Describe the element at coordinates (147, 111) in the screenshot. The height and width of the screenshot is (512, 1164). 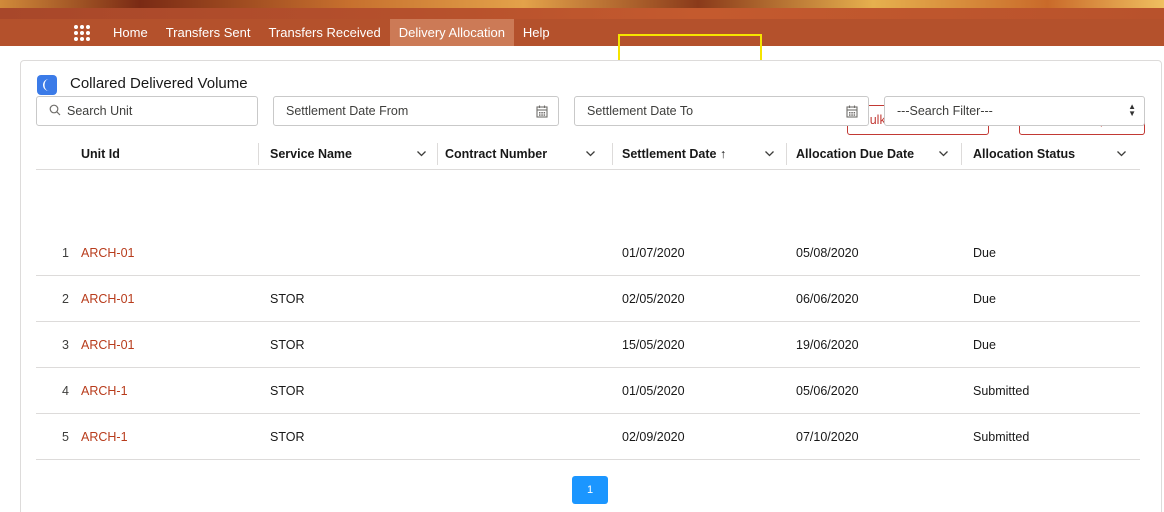
I see `search-unit-input: Search Unit` at that location.